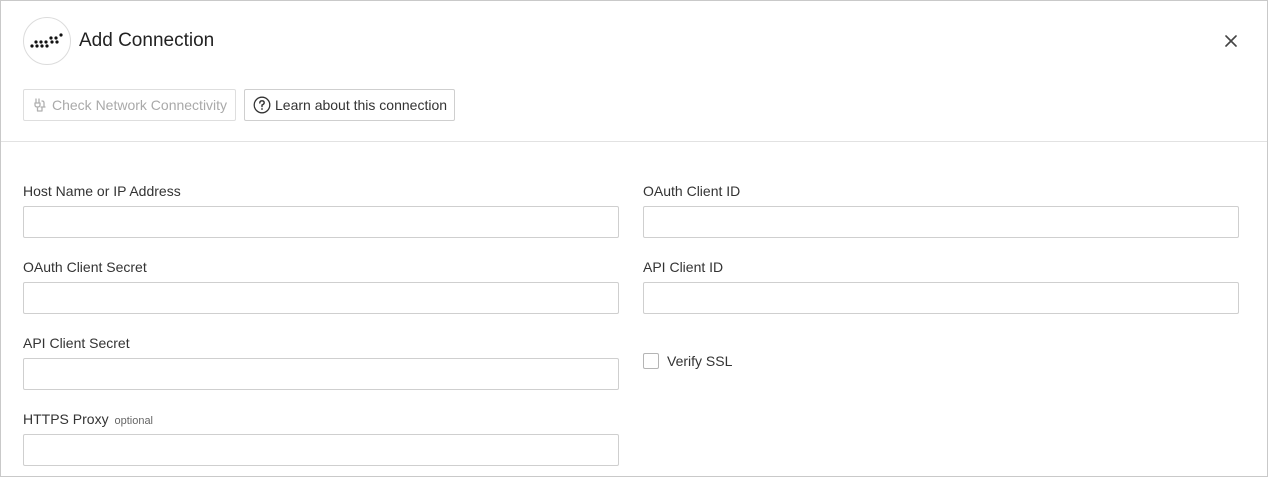  I want to click on https-proxy-label-text: HTTPS Proxy, so click(66, 419).